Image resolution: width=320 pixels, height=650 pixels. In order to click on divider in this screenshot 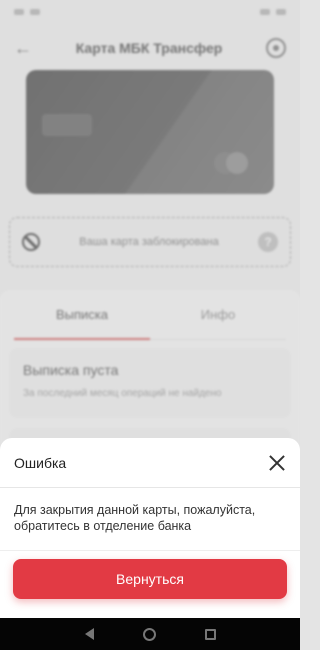, I will do `click(150, 550)`.